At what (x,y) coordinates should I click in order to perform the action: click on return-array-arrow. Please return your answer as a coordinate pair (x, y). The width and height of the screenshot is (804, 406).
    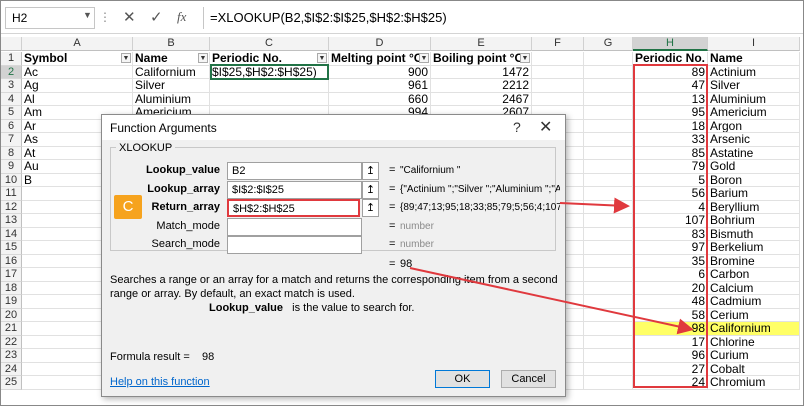
    Looking at the image, I should click on (594, 205).